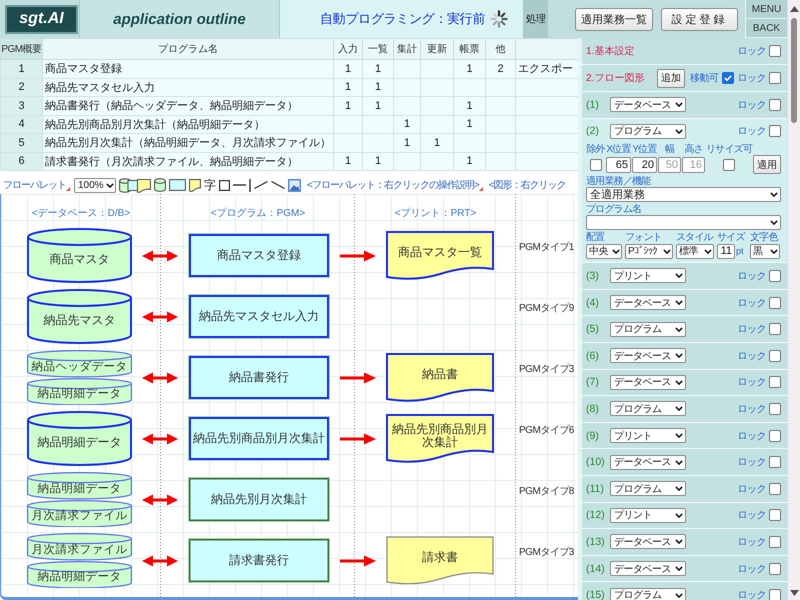 The image size is (800, 600). Describe the element at coordinates (294, 185) in the screenshot. I see `image-icon` at that location.